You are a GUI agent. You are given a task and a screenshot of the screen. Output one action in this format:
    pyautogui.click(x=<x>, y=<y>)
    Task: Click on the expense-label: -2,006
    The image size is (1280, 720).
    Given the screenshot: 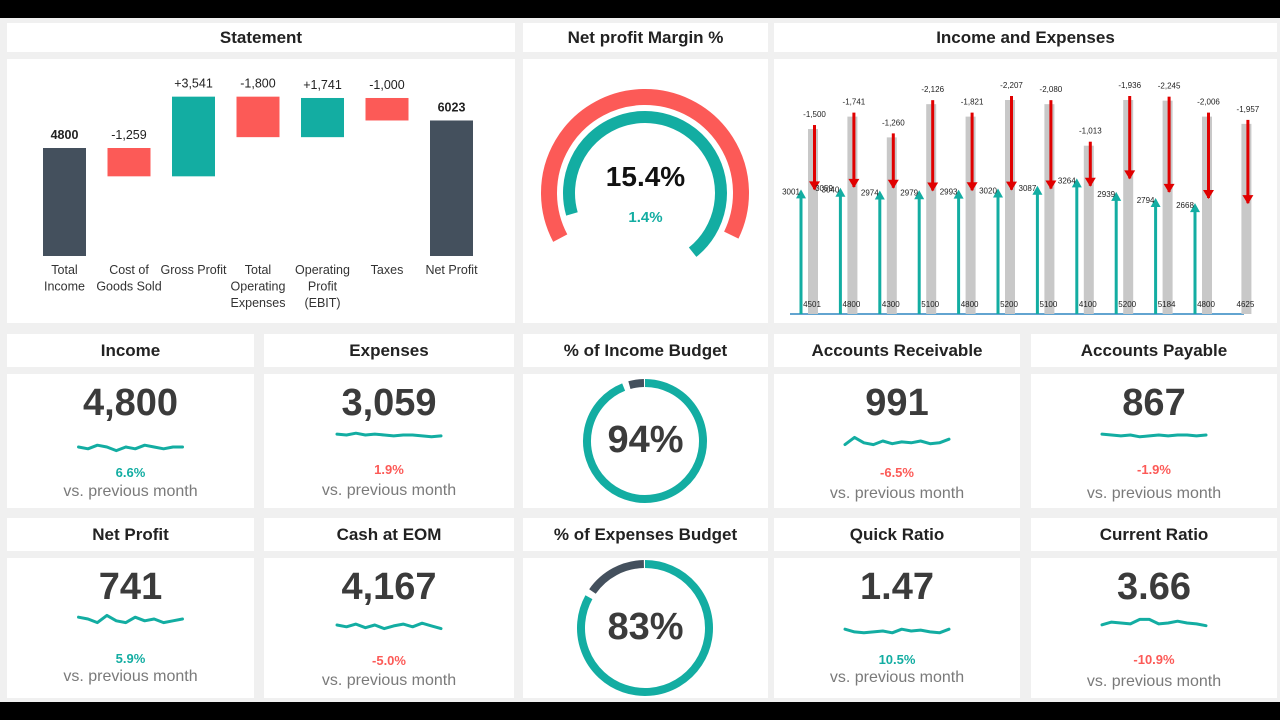 What is the action you would take?
    pyautogui.click(x=1208, y=102)
    